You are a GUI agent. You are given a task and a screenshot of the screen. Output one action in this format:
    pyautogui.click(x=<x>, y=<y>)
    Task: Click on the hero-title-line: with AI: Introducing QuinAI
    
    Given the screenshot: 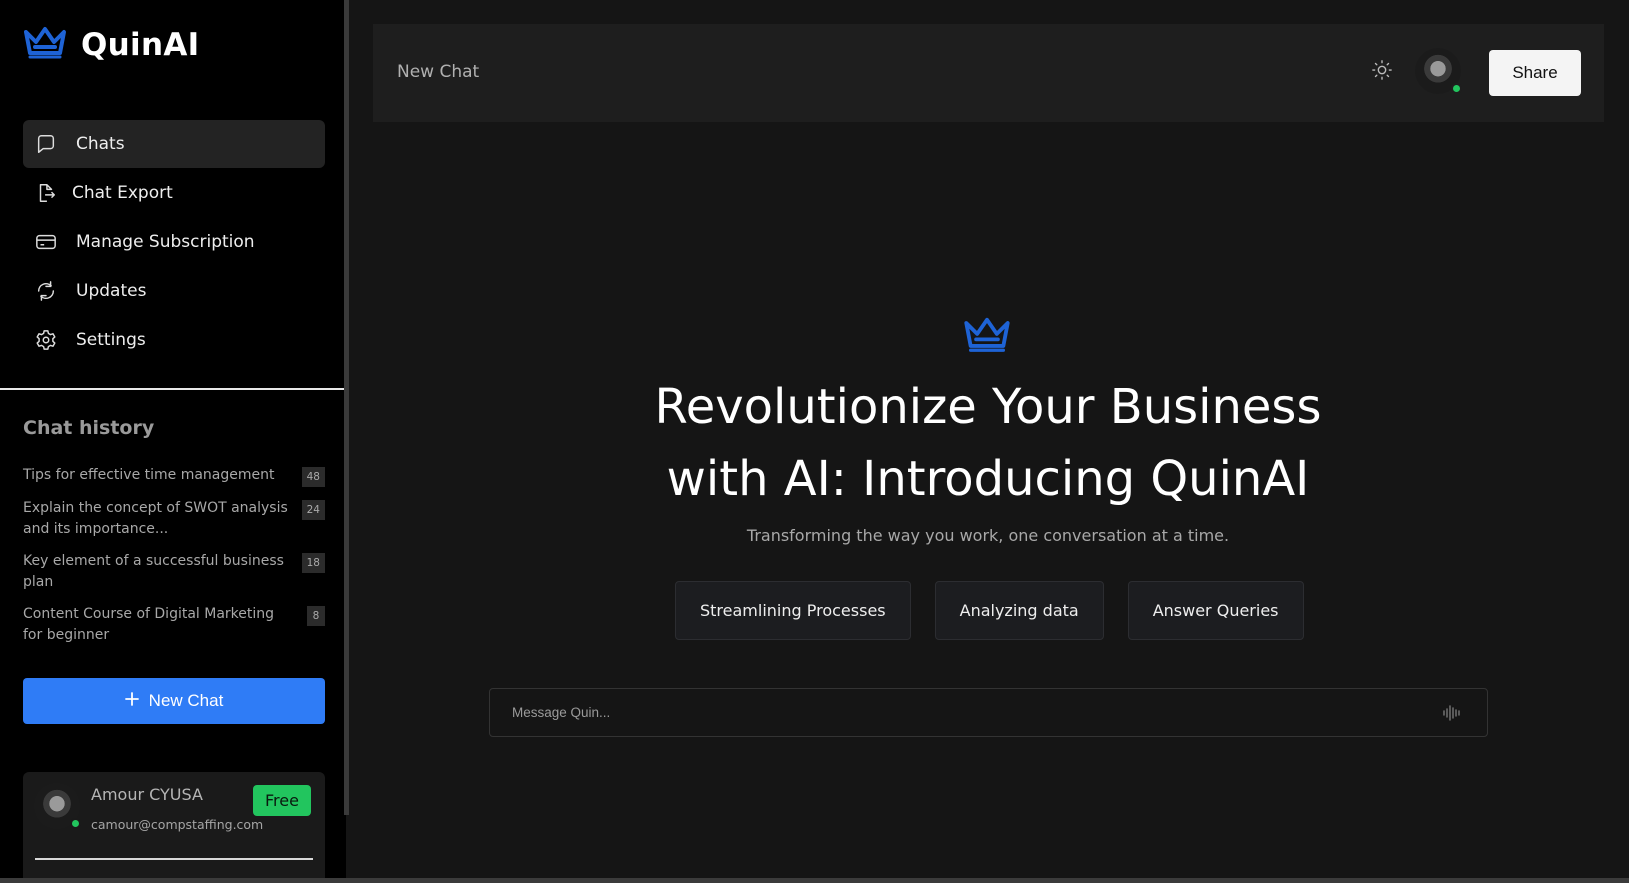 What is the action you would take?
    pyautogui.click(x=988, y=479)
    